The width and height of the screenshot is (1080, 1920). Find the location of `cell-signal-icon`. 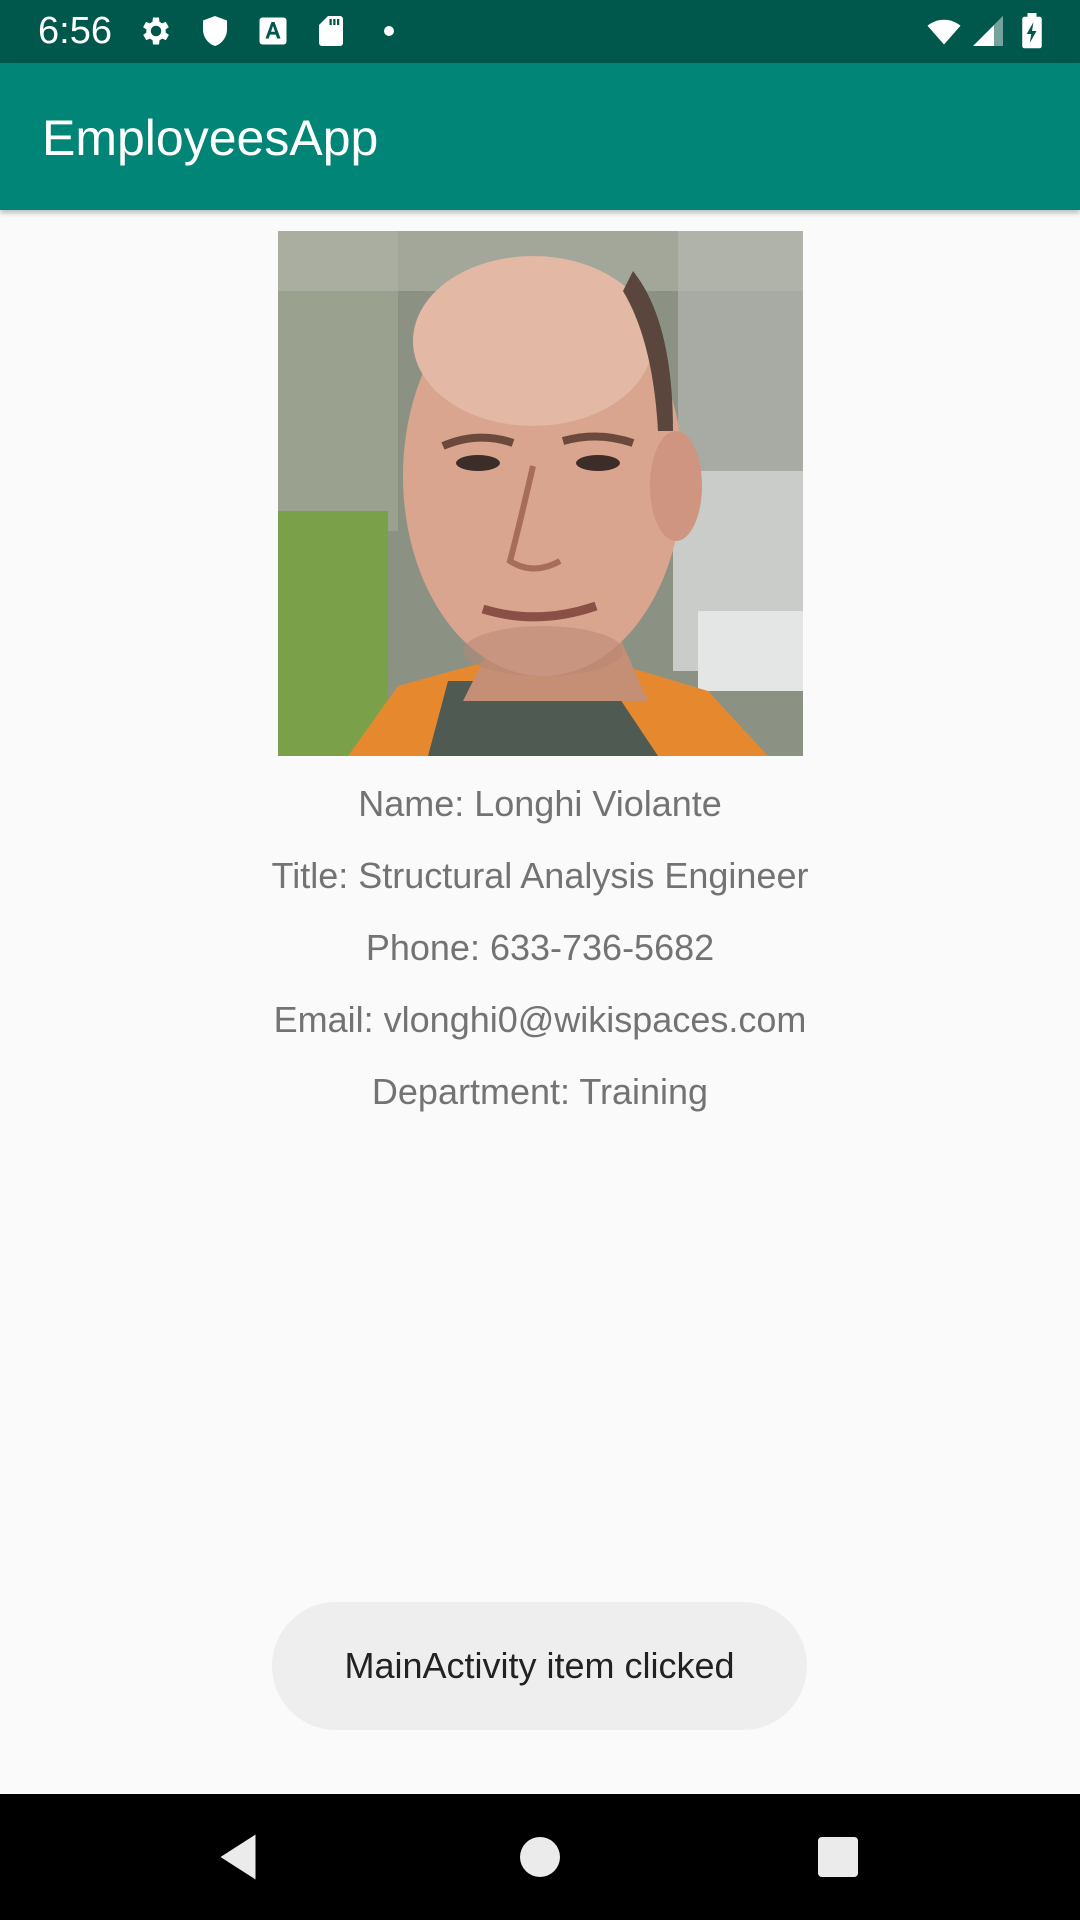

cell-signal-icon is located at coordinates (988, 31).